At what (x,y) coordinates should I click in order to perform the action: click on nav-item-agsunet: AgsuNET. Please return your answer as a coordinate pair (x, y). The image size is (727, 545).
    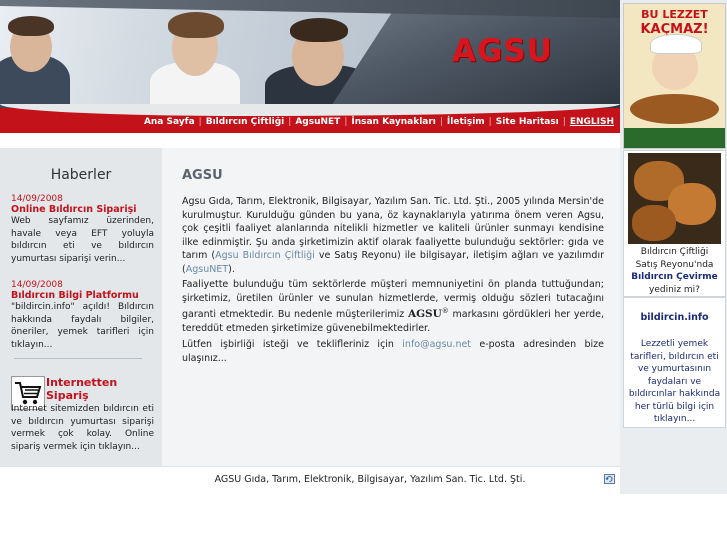
    Looking at the image, I should click on (317, 122).